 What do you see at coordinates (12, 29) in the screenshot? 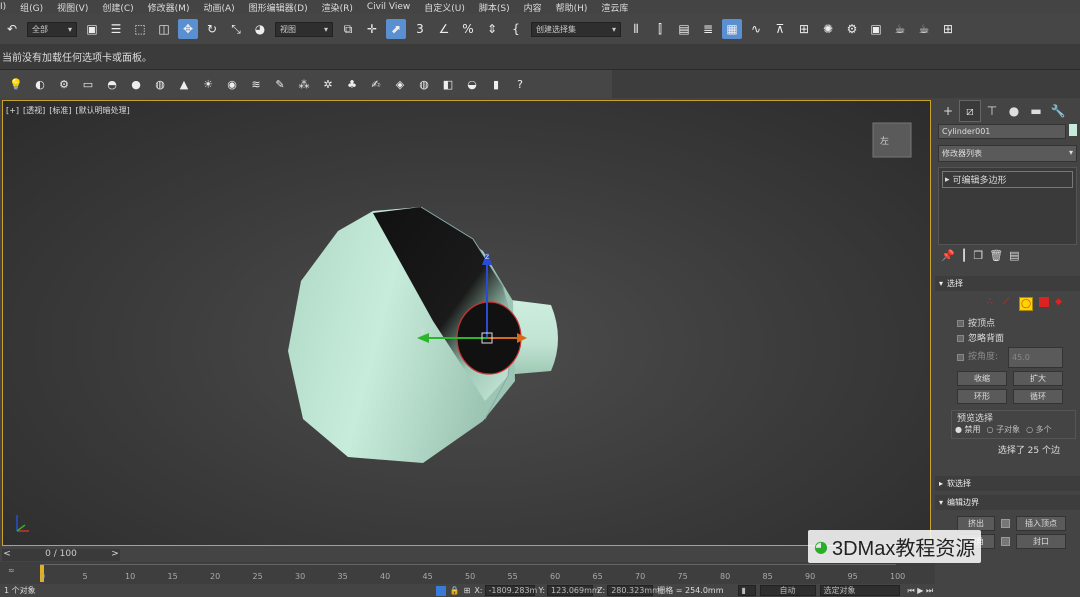
I see `undo-icon: ↶` at bounding box center [12, 29].